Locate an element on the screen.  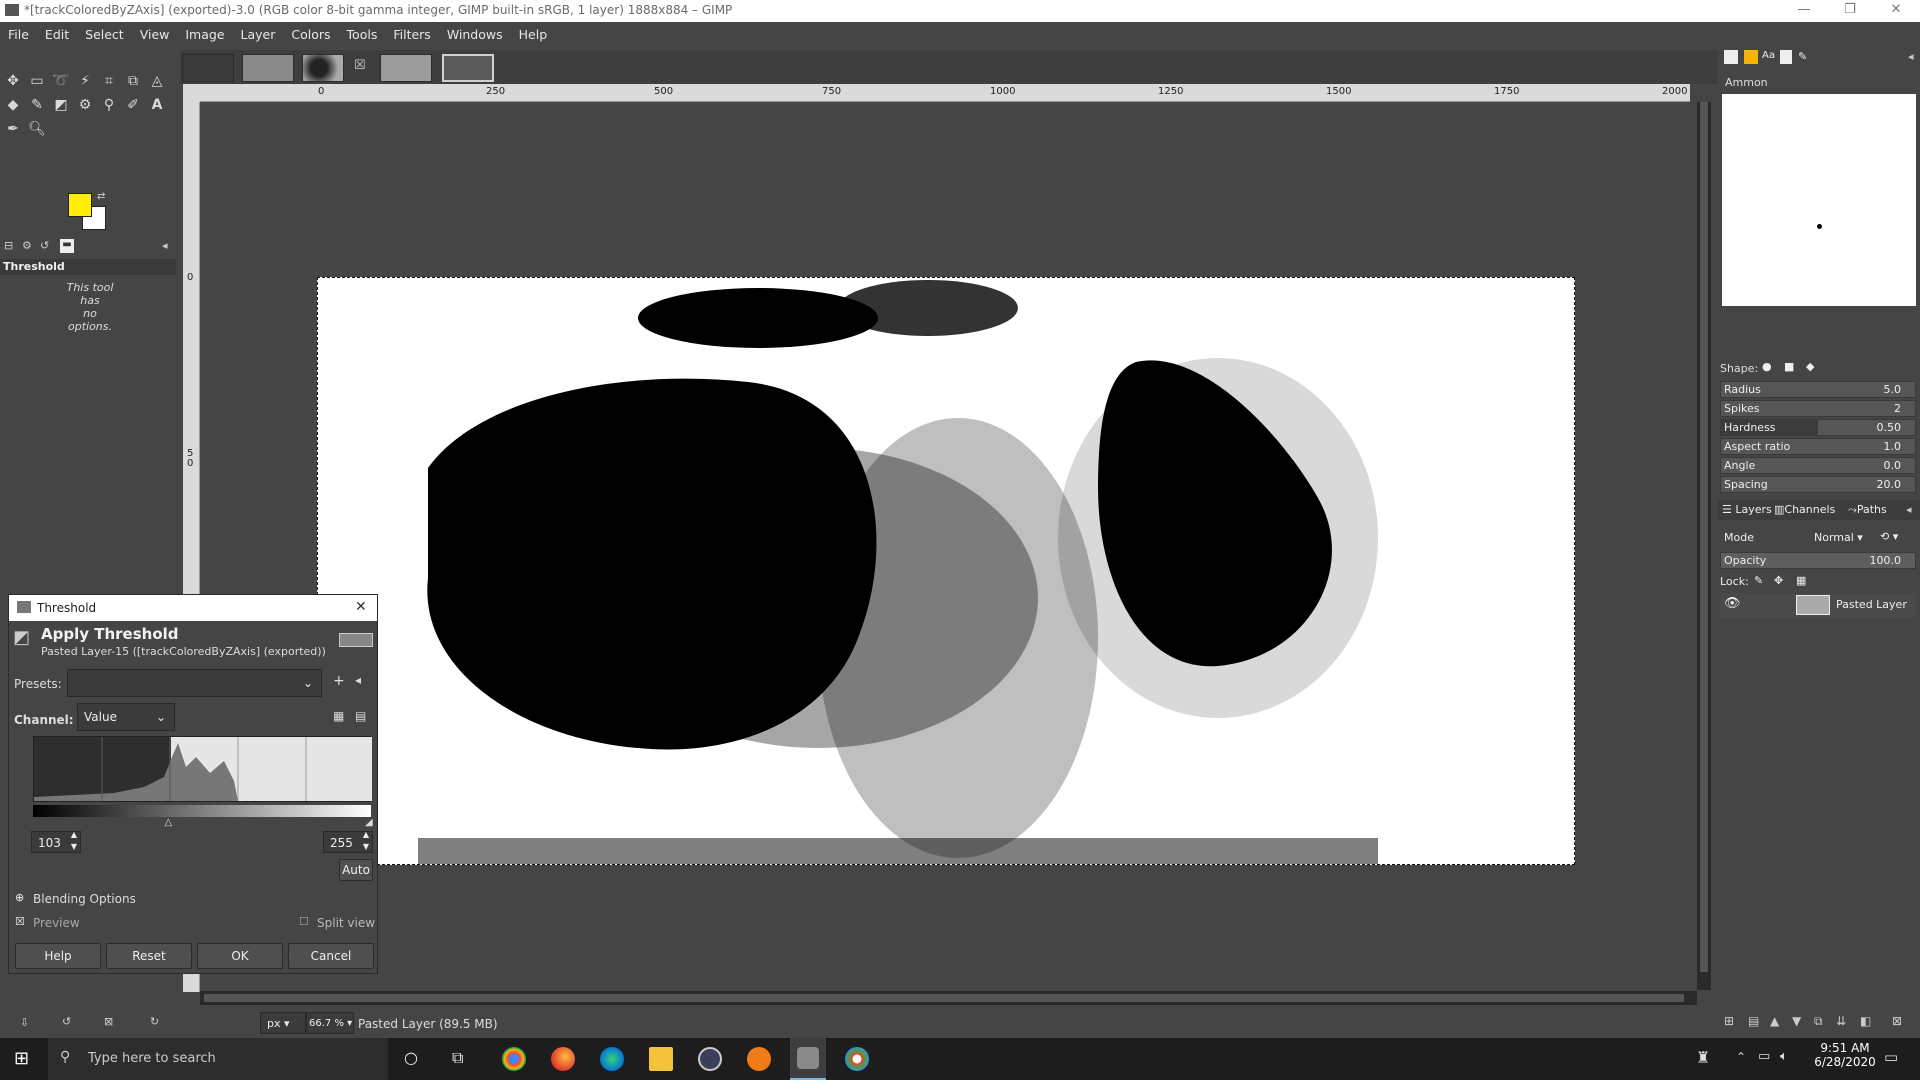
menu-help: Help is located at coordinates (533, 35).